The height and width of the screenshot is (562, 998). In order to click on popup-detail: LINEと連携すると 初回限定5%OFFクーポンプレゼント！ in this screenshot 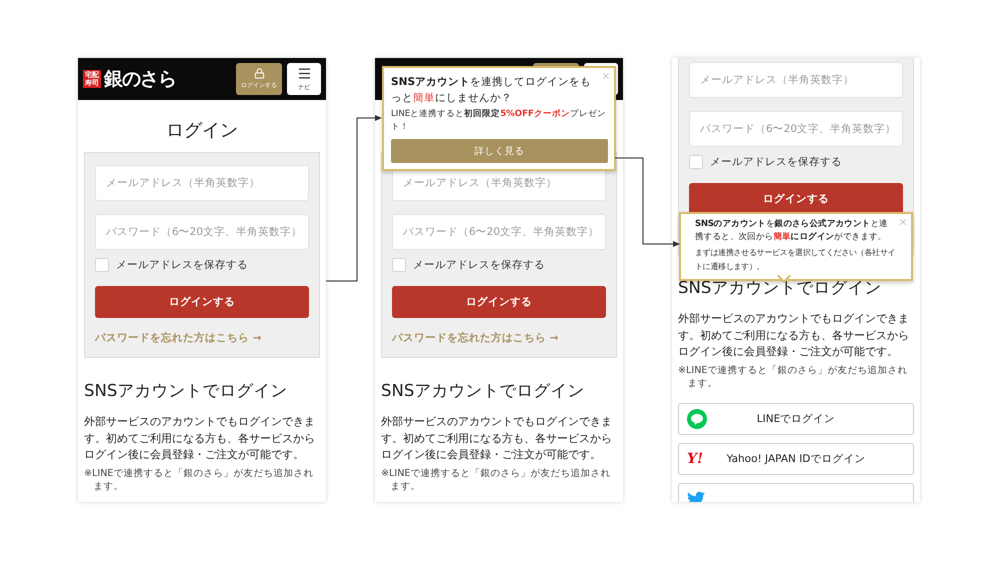, I will do `click(499, 121)`.